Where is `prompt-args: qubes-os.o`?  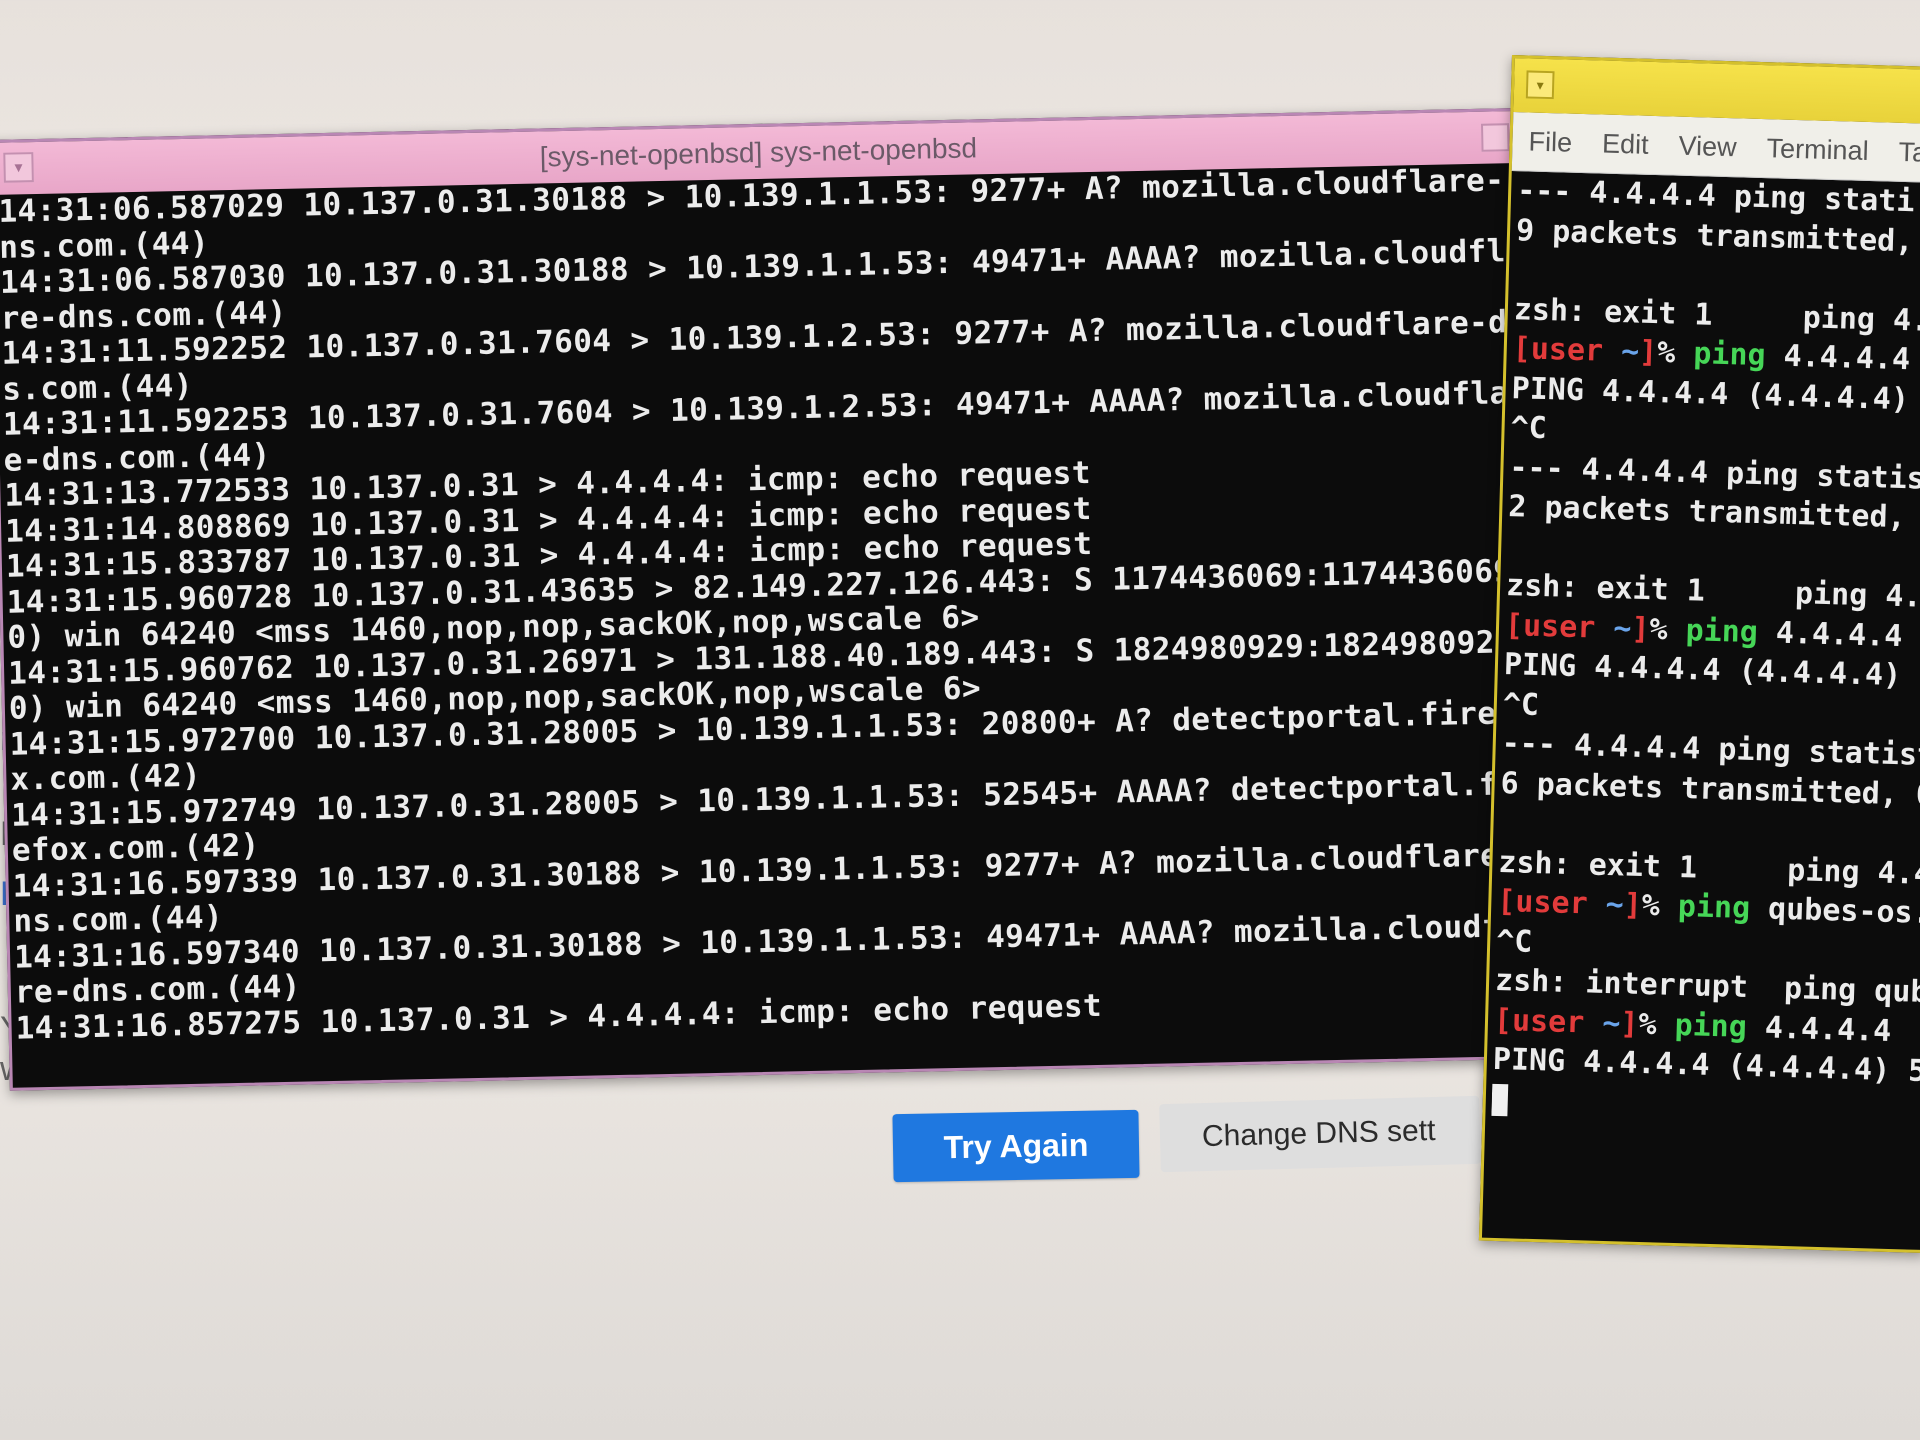 prompt-args: qubes-os.o is located at coordinates (1843, 911).